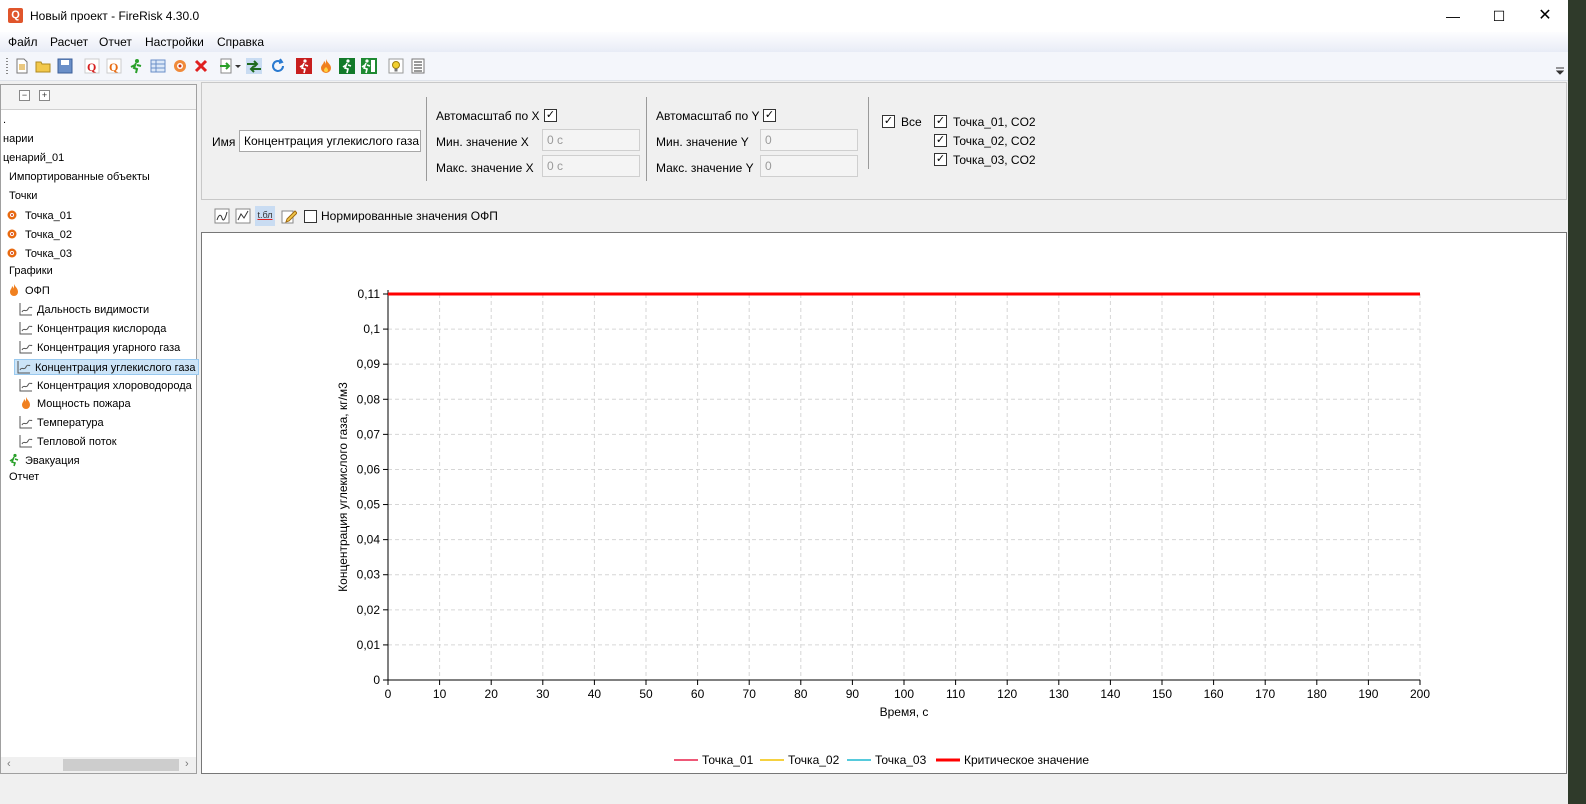  I want to click on tree-item: Графики, so click(31, 271).